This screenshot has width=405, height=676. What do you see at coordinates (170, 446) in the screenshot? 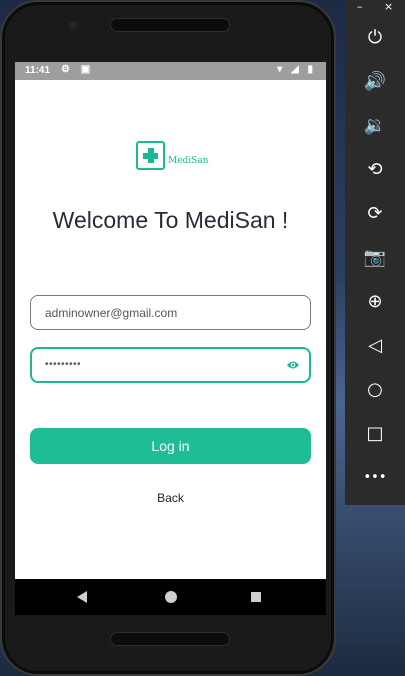
I see `login-button: Log in` at bounding box center [170, 446].